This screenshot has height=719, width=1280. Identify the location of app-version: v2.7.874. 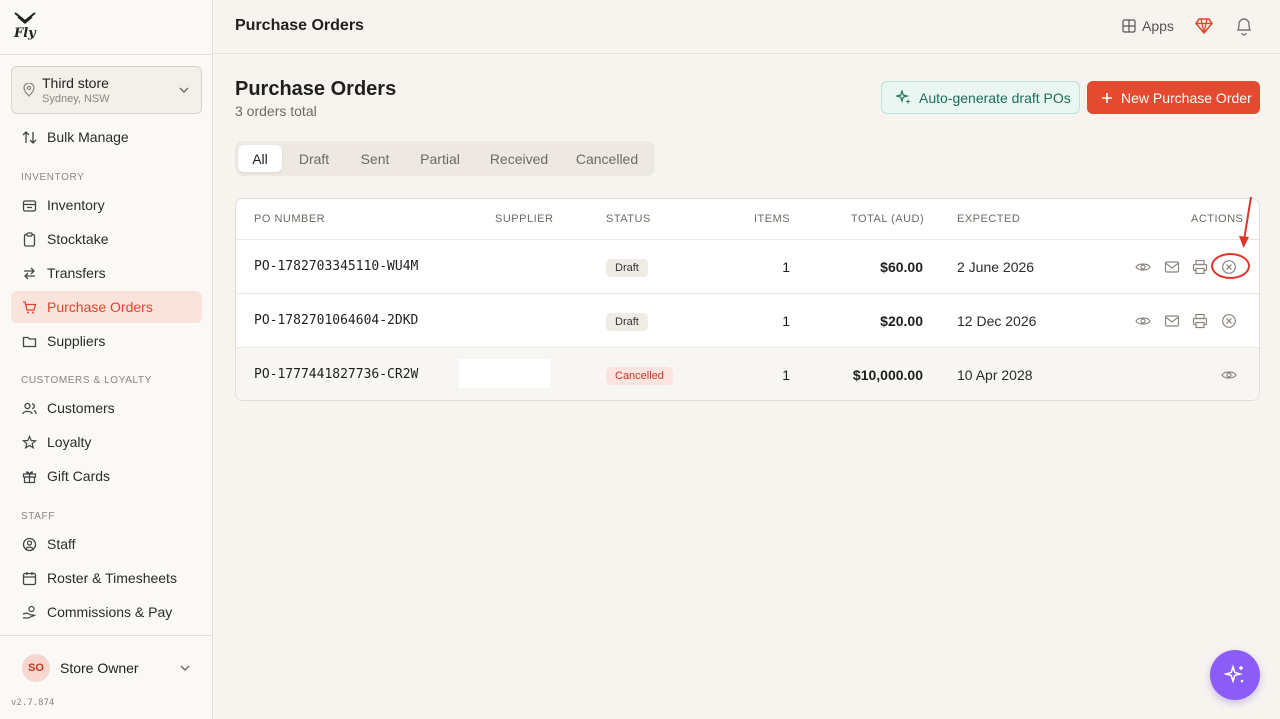
(33, 703).